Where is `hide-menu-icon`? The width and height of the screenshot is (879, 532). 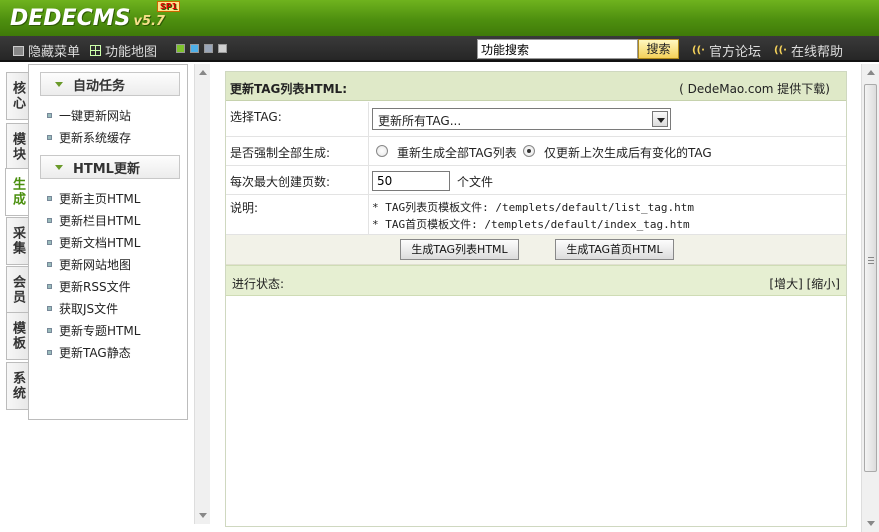
hide-menu-icon is located at coordinates (18, 50).